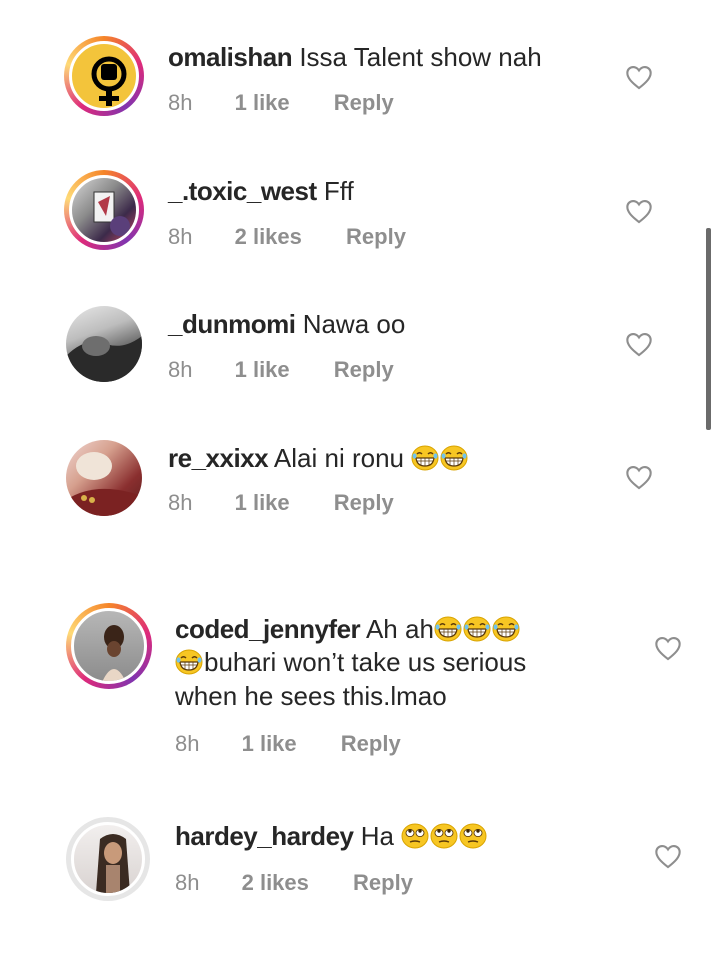 The width and height of the screenshot is (713, 957). I want to click on username-link: hardey_hardey, so click(264, 836).